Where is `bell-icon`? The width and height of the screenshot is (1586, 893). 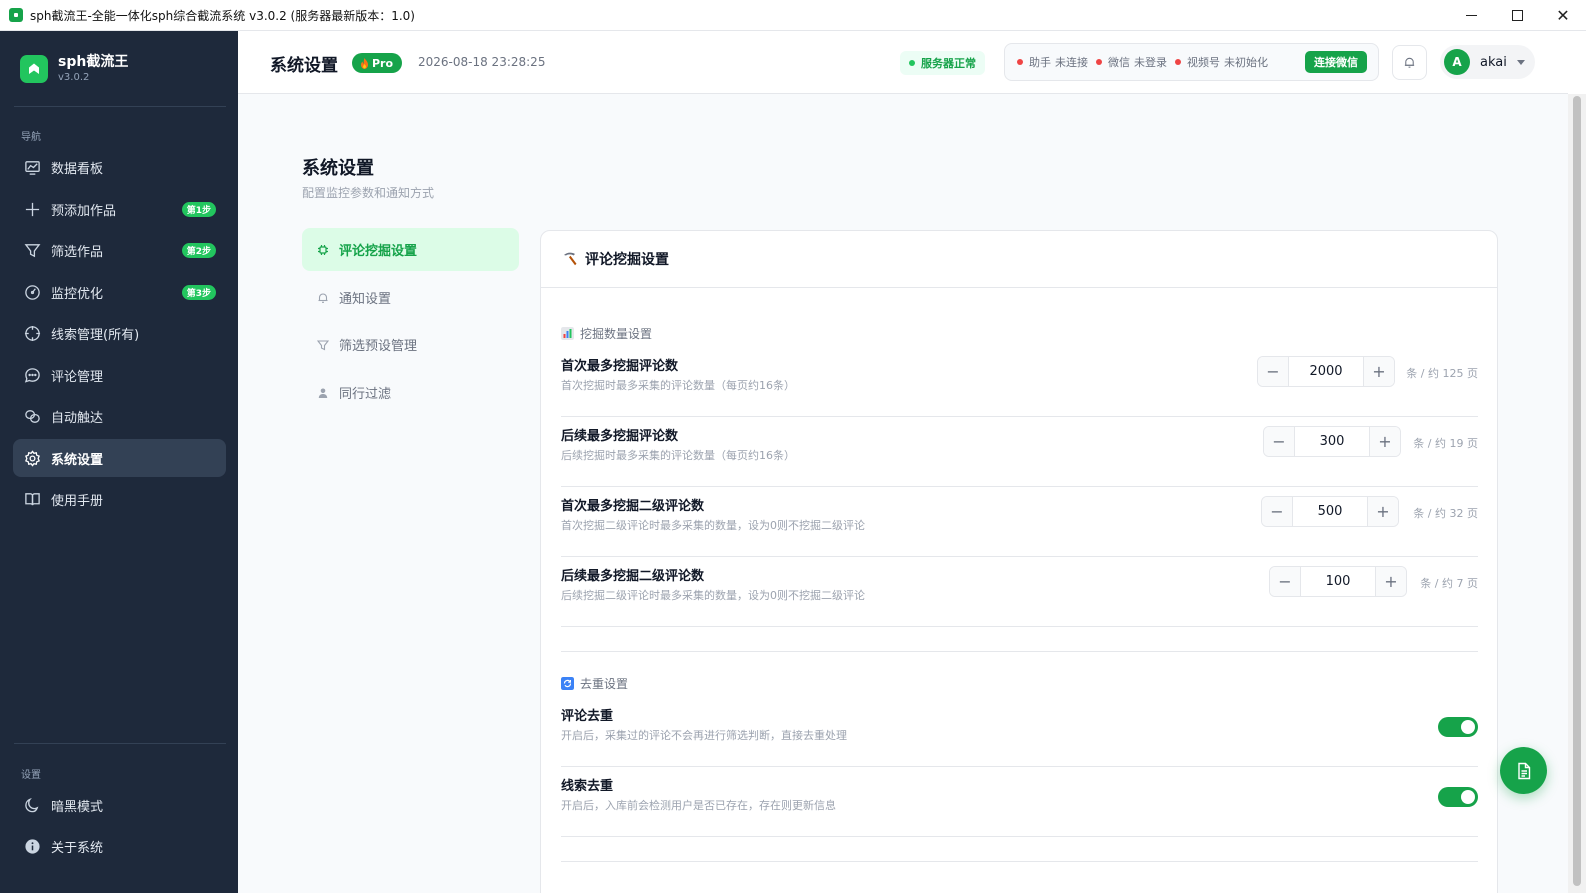 bell-icon is located at coordinates (1409, 62).